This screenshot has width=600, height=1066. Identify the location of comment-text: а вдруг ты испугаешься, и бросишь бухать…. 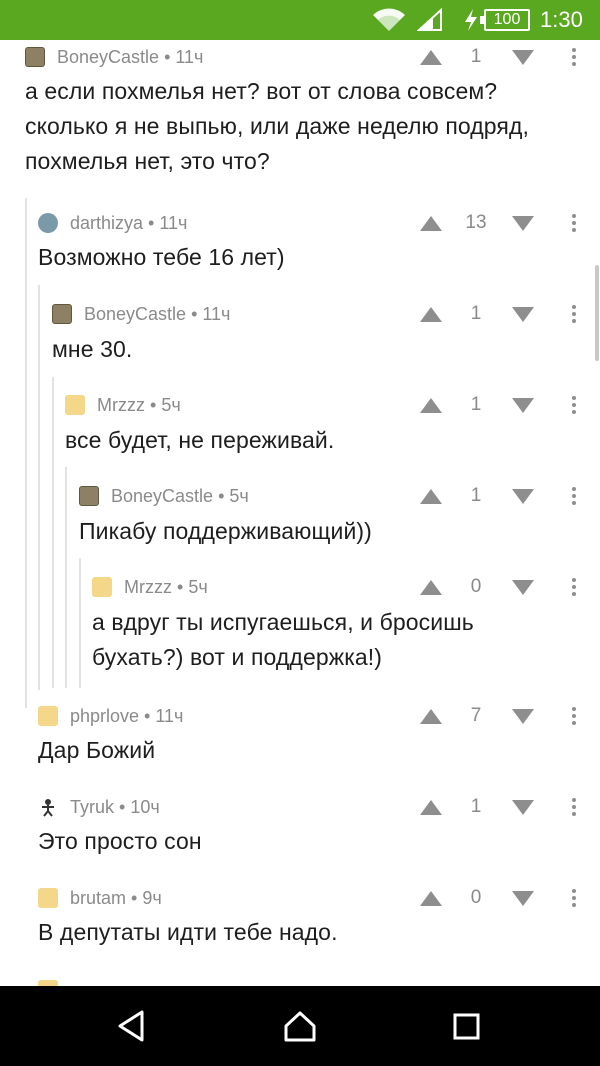
(283, 640).